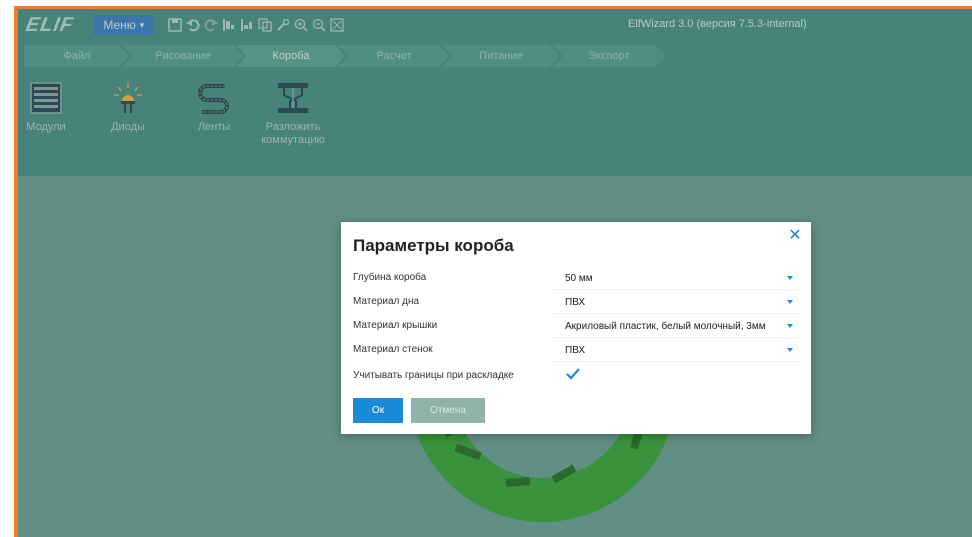 This screenshot has height=537, width=972. Describe the element at coordinates (256, 25) in the screenshot. I see `quick-toolbar` at that location.